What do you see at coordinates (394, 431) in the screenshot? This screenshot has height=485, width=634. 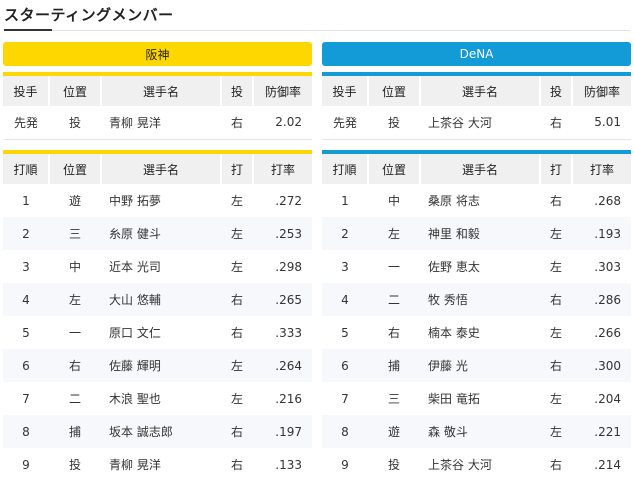 I see `player-position: 遊` at bounding box center [394, 431].